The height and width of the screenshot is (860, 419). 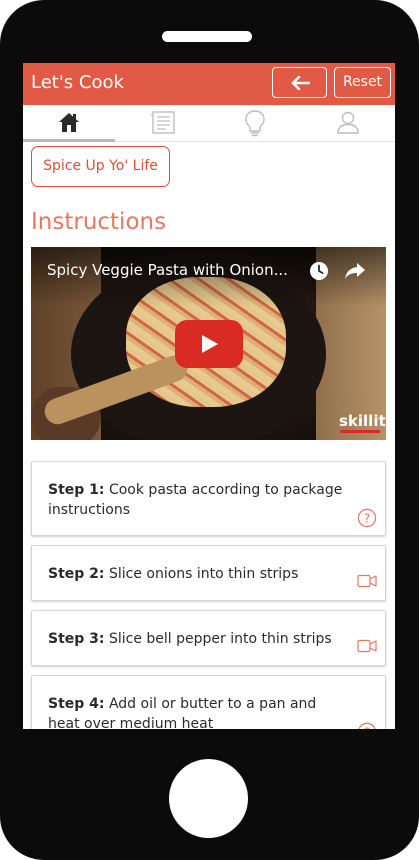 What do you see at coordinates (360, 431) in the screenshot?
I see `brand-logo-underline` at bounding box center [360, 431].